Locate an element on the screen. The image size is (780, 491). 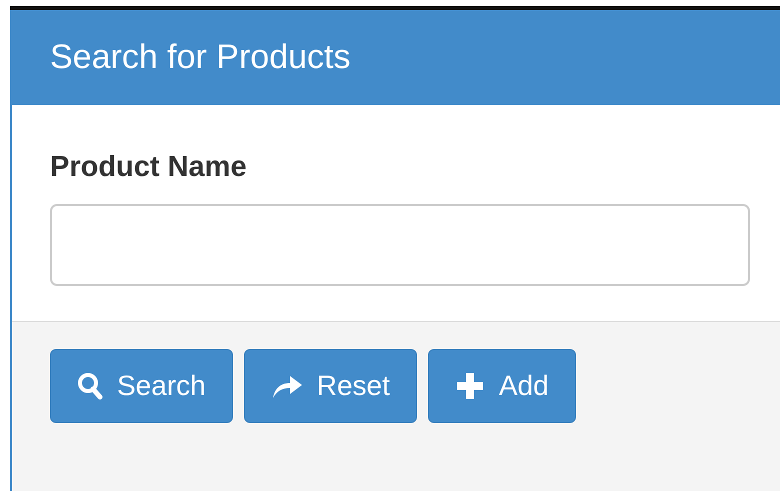
panel-title: Search for Products is located at coordinates (200, 57).